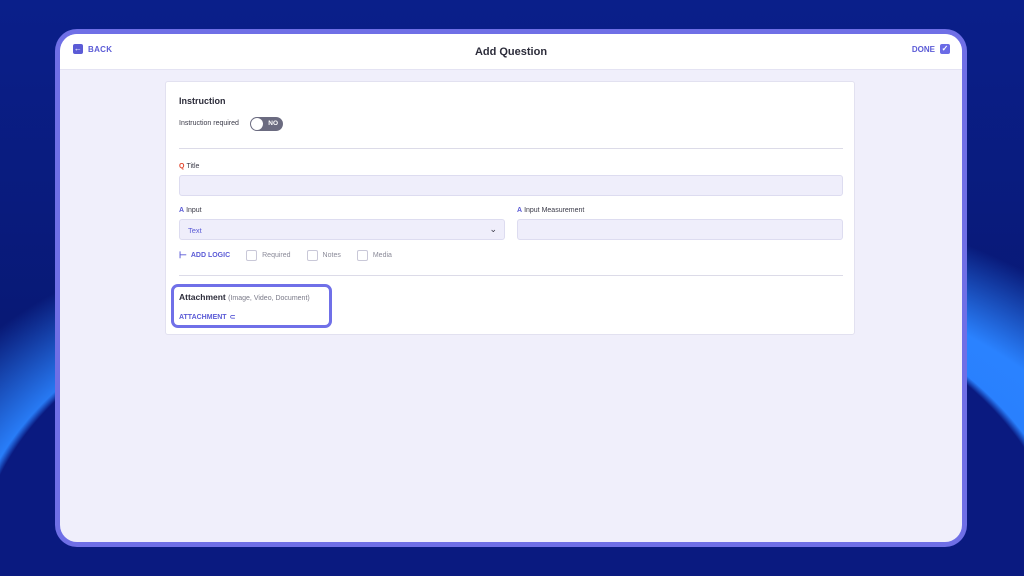 The height and width of the screenshot is (576, 1024). Describe the element at coordinates (276, 255) in the screenshot. I see `checkbox-label: Required` at that location.